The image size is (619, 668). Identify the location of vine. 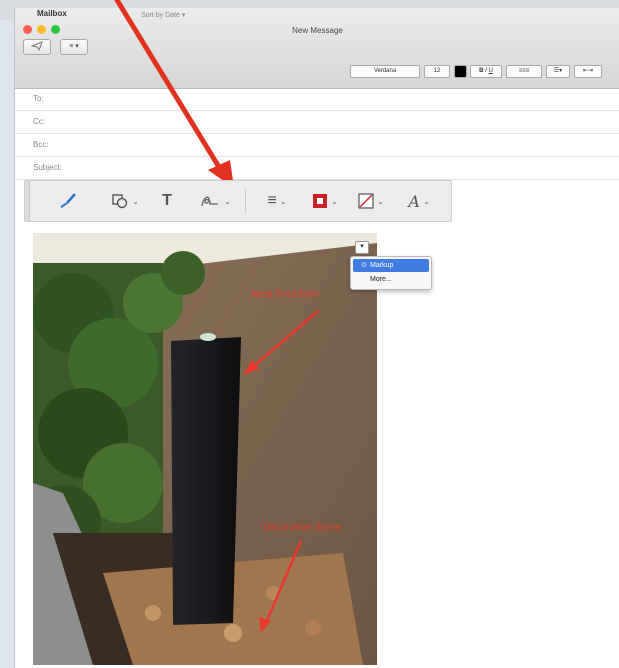
(183, 273).